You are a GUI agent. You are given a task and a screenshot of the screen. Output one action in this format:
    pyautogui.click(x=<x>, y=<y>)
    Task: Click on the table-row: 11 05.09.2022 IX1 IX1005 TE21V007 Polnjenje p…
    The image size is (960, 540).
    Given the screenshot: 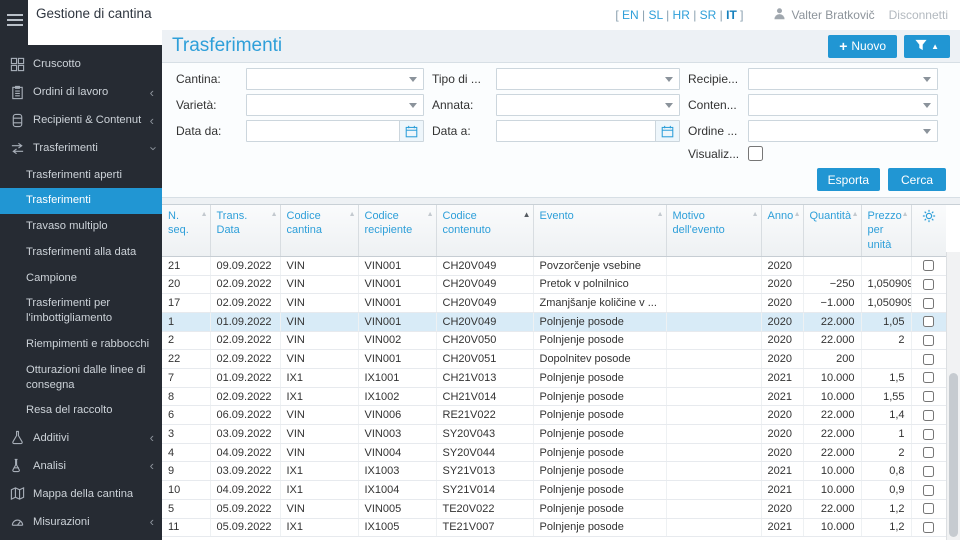 What is the action you would take?
    pyautogui.click(x=554, y=528)
    